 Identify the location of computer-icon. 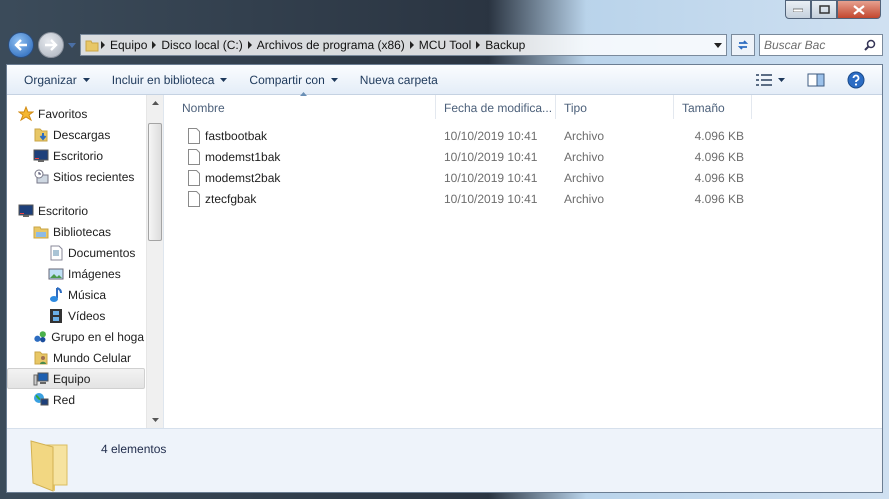
(41, 378).